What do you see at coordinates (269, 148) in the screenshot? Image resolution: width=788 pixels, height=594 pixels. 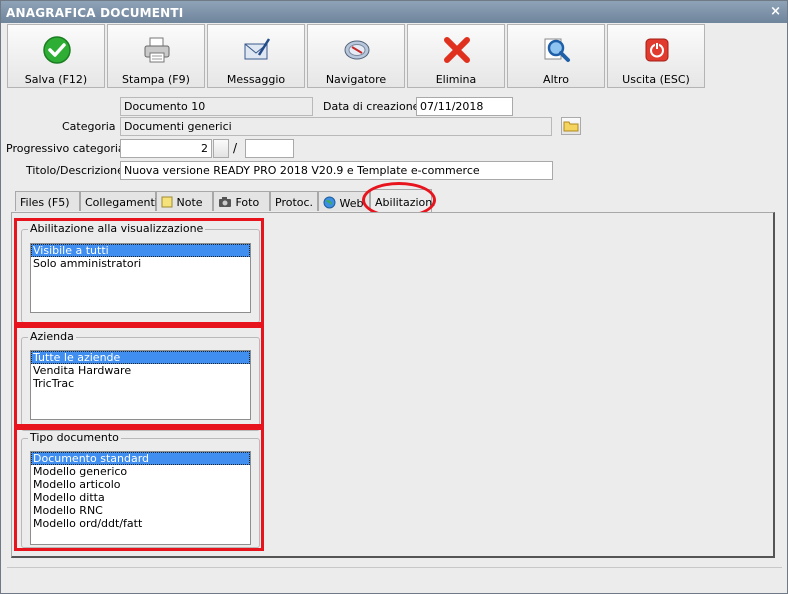 I see `progressive-suffix-field` at bounding box center [269, 148].